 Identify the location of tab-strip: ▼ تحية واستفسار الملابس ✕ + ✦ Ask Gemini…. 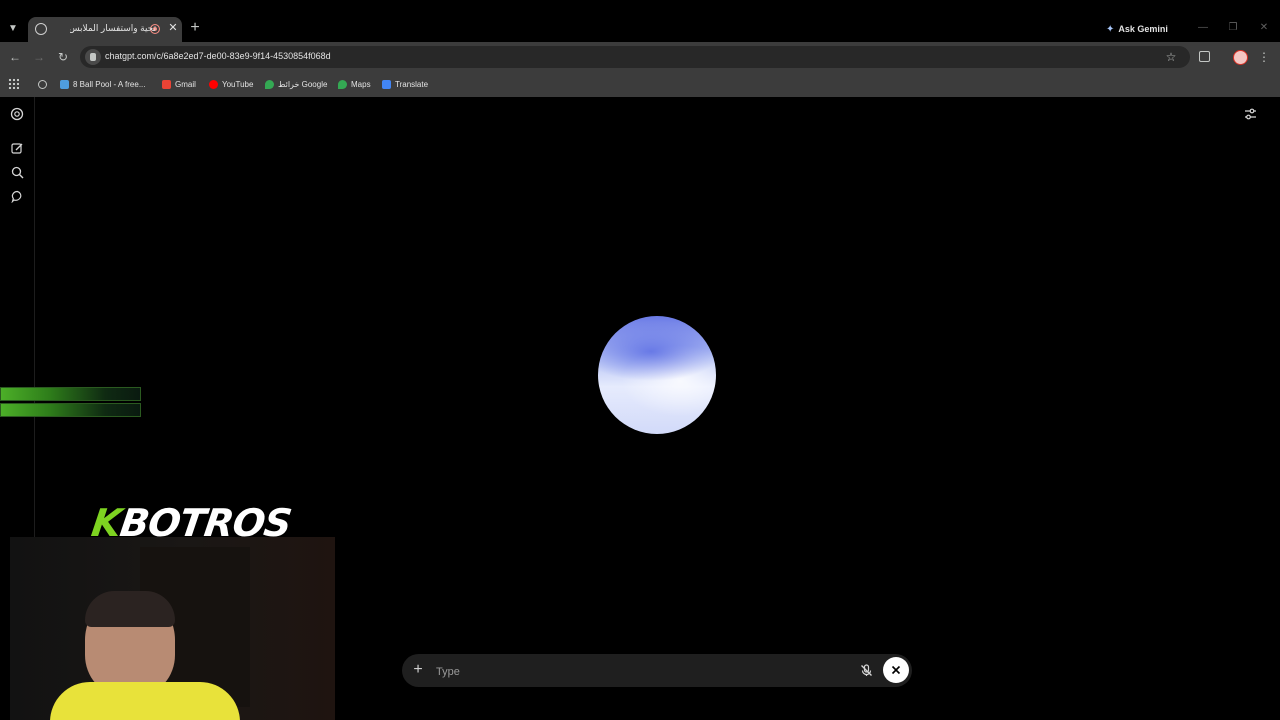
(640, 21).